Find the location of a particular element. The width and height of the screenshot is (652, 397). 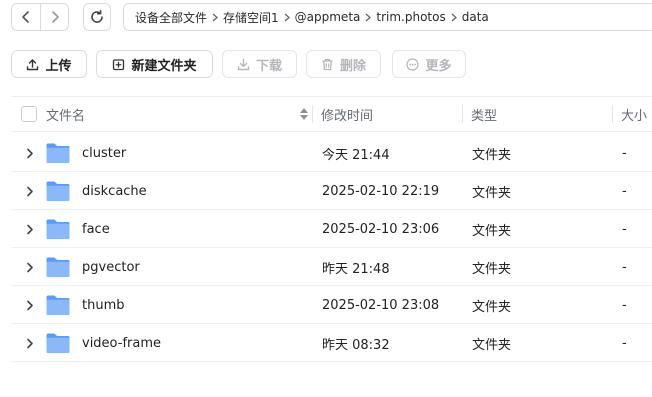

forward-button is located at coordinates (54, 17).